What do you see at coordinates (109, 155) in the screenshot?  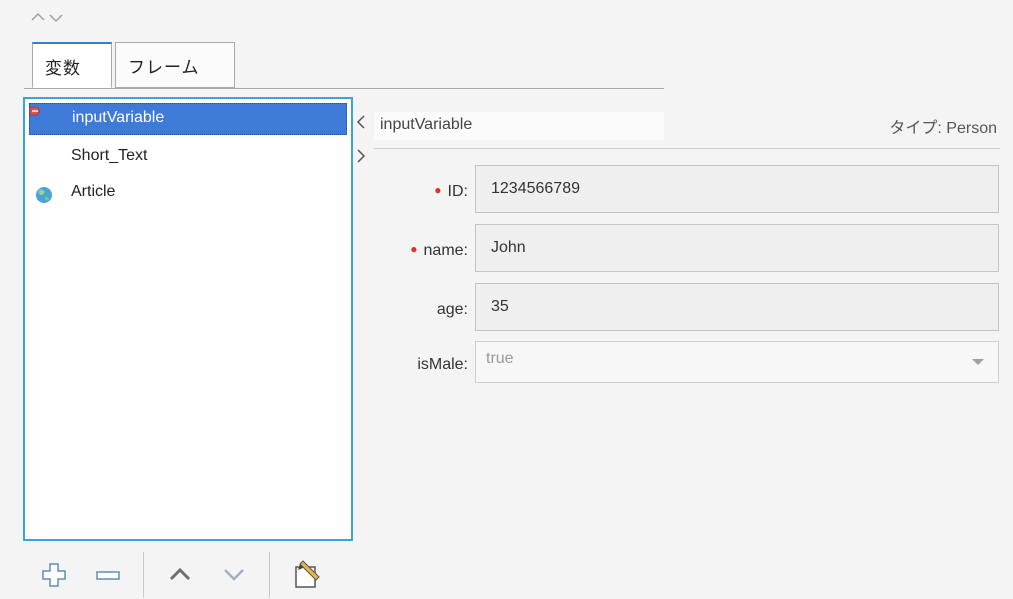 I see `variable-label: Short_Text` at bounding box center [109, 155].